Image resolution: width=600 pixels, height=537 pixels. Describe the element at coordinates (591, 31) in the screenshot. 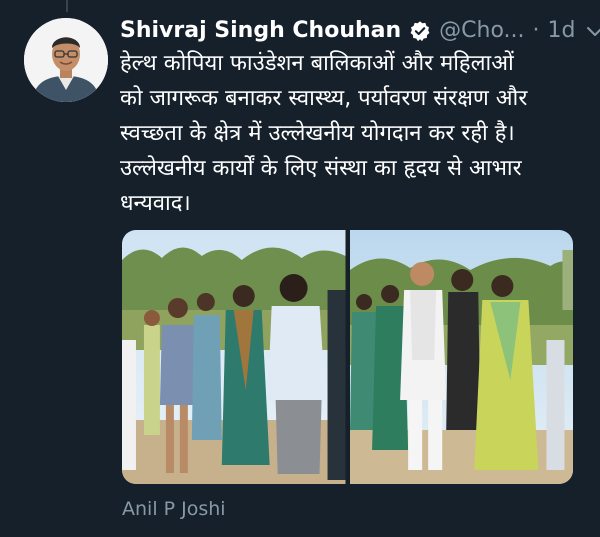

I see `chevron-down-icon` at that location.